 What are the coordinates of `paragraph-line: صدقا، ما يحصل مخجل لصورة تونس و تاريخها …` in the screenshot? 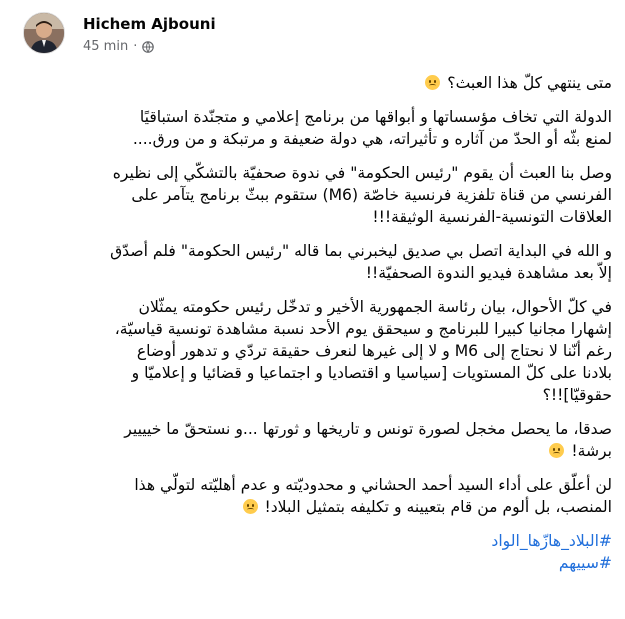 It's located at (368, 429).